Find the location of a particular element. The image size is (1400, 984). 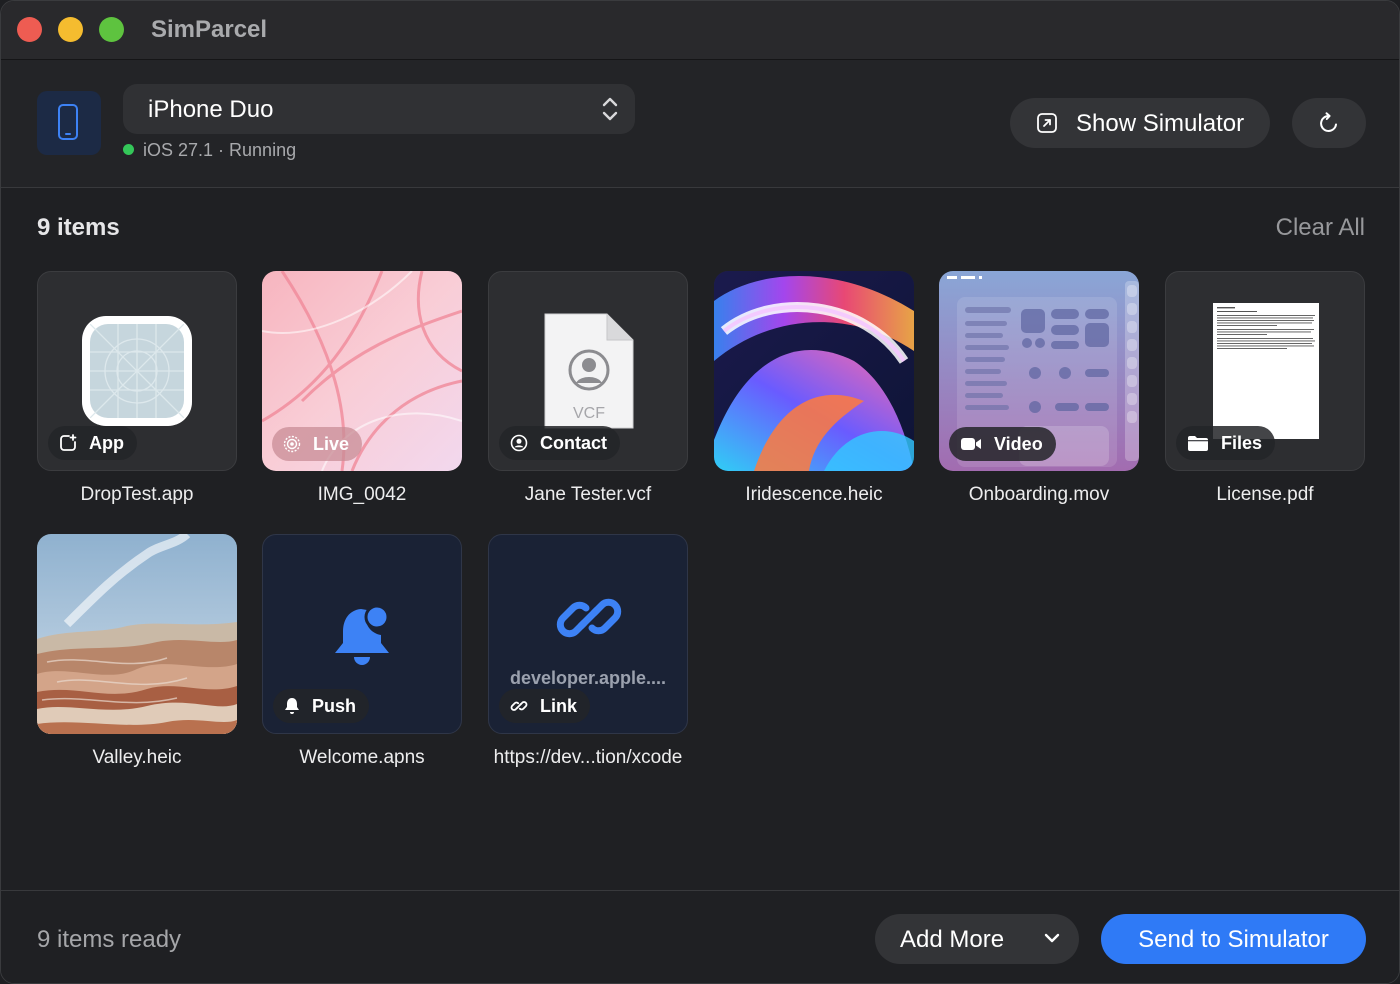

item-badge: Live is located at coordinates (317, 444).